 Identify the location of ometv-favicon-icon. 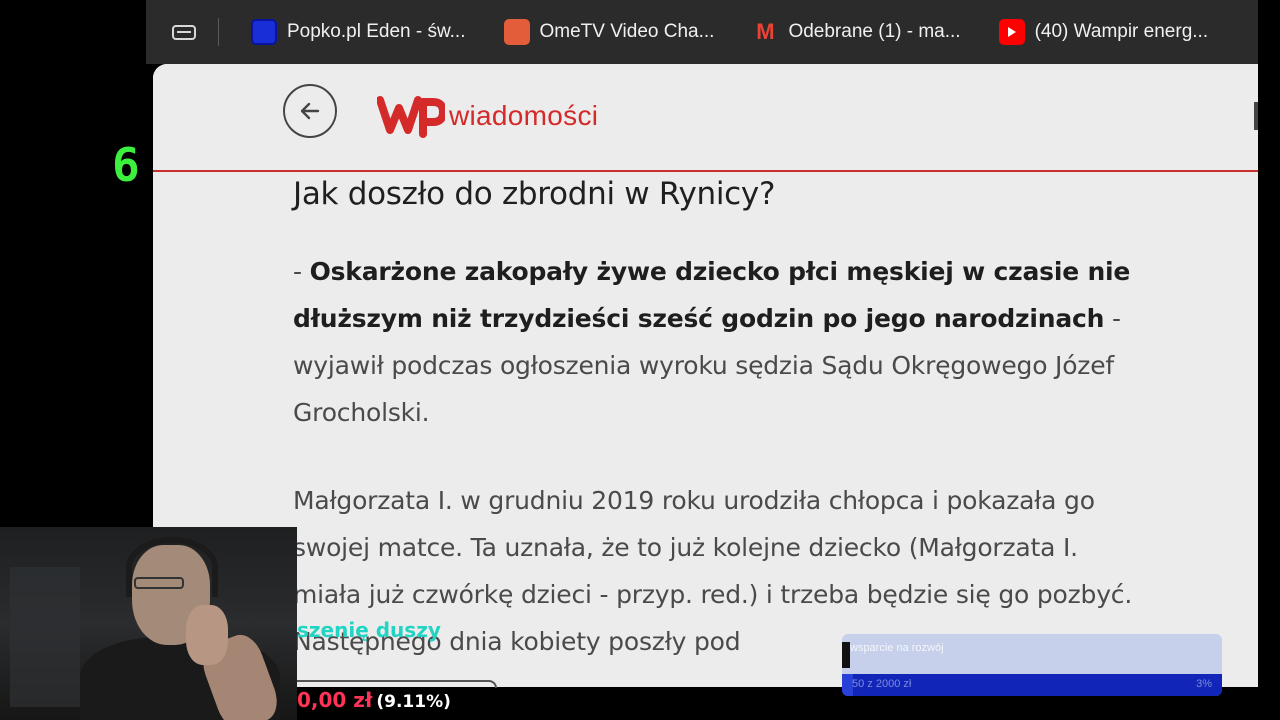
(516, 32).